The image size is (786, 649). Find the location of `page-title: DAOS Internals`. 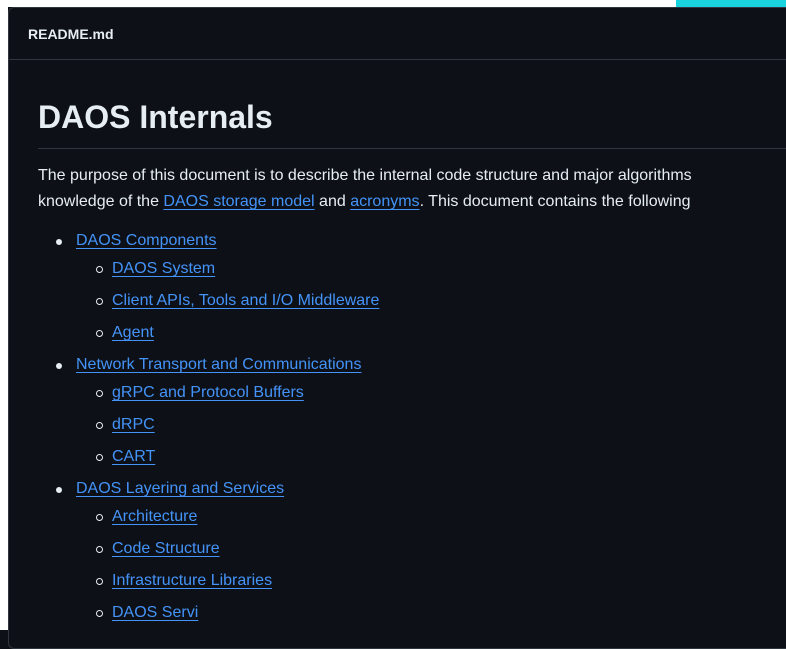

page-title: DAOS Internals is located at coordinates (412, 124).